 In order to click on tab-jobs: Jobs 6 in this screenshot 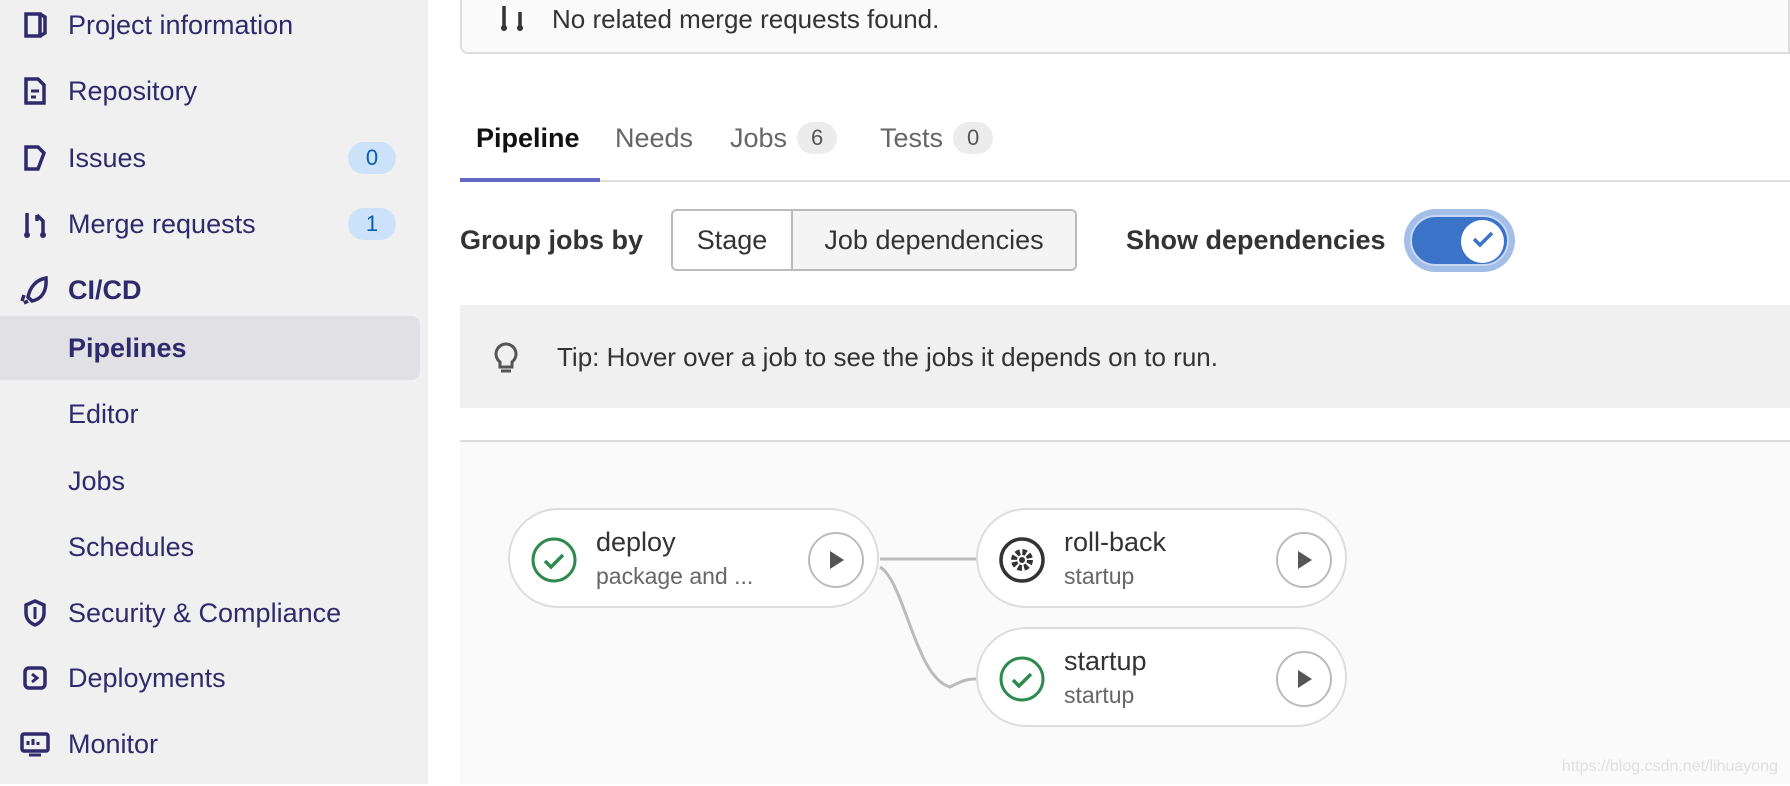, I will do `click(784, 138)`.